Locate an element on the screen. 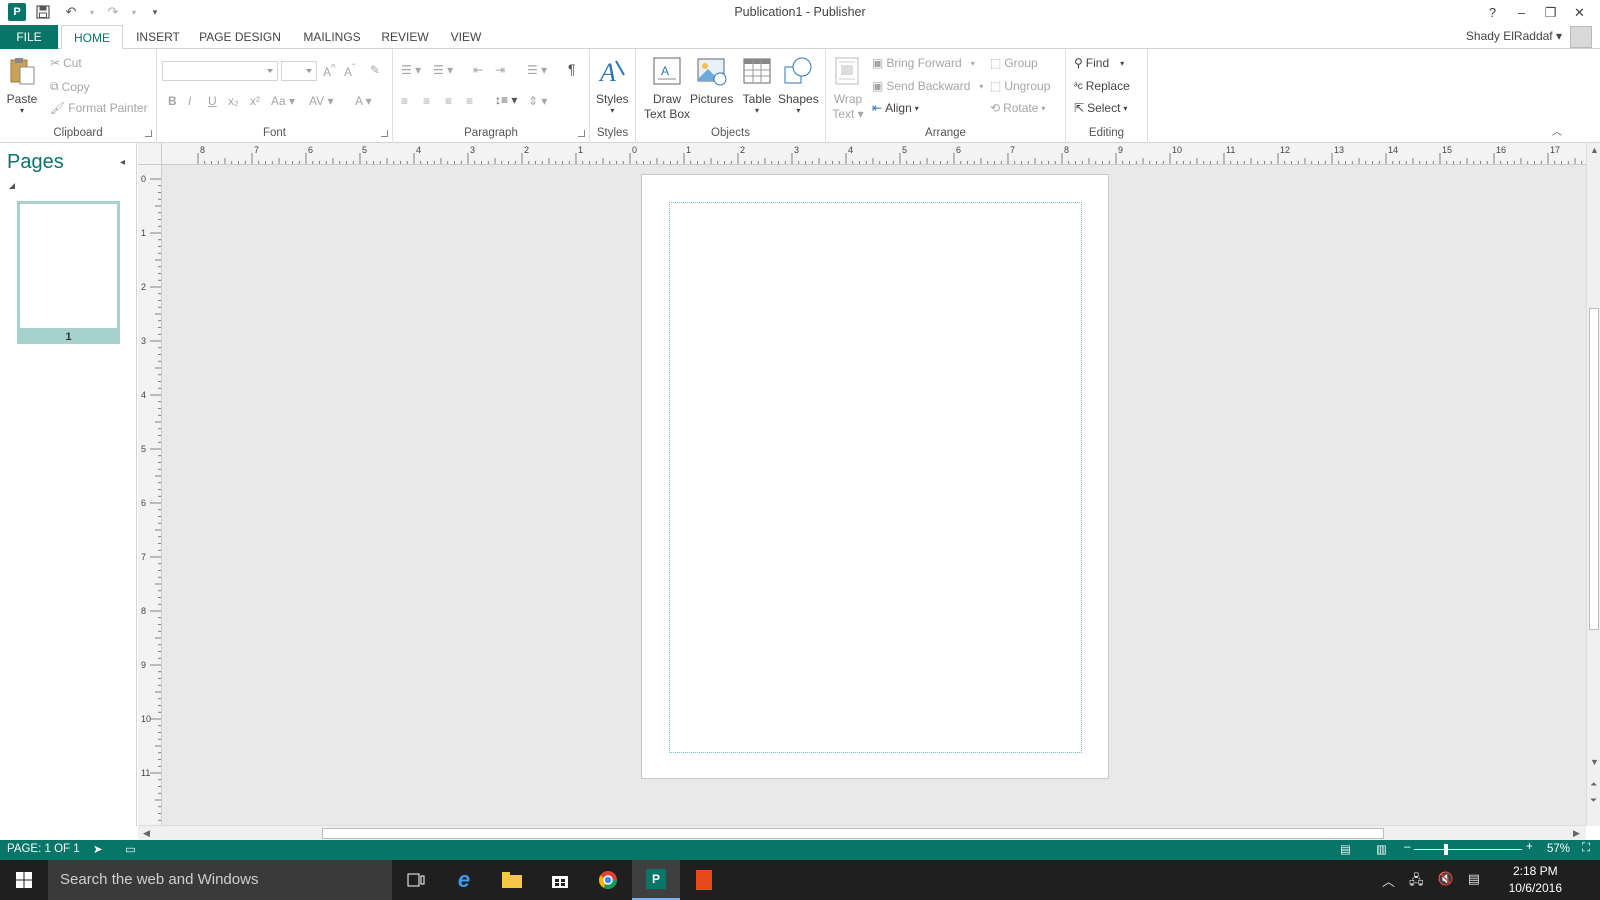 The width and height of the screenshot is (1600, 900). align-button: ⇤ Align ▾ is located at coordinates (895, 108).